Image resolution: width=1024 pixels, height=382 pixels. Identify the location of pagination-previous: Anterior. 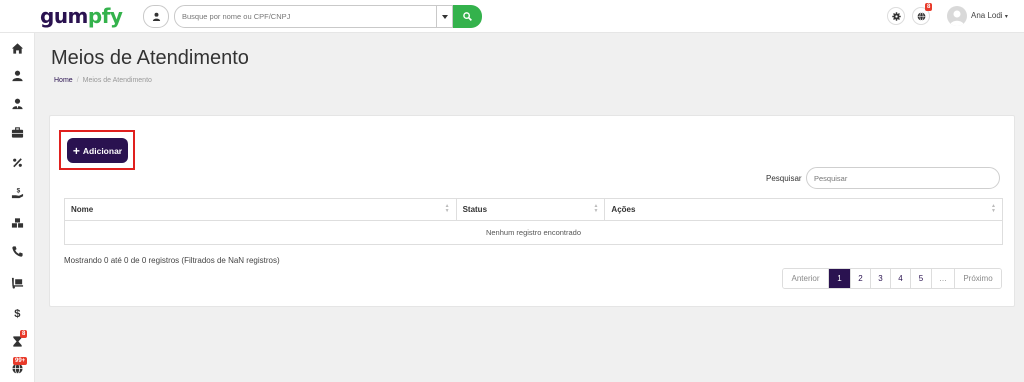
(806, 278).